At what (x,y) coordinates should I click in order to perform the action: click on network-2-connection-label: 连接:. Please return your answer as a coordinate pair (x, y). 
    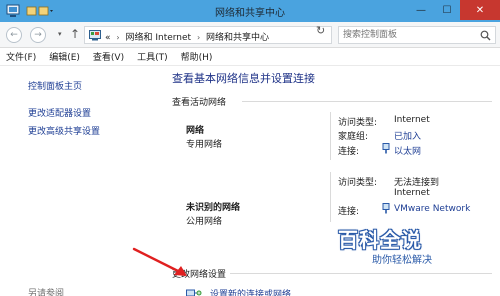
    Looking at the image, I should click on (349, 212).